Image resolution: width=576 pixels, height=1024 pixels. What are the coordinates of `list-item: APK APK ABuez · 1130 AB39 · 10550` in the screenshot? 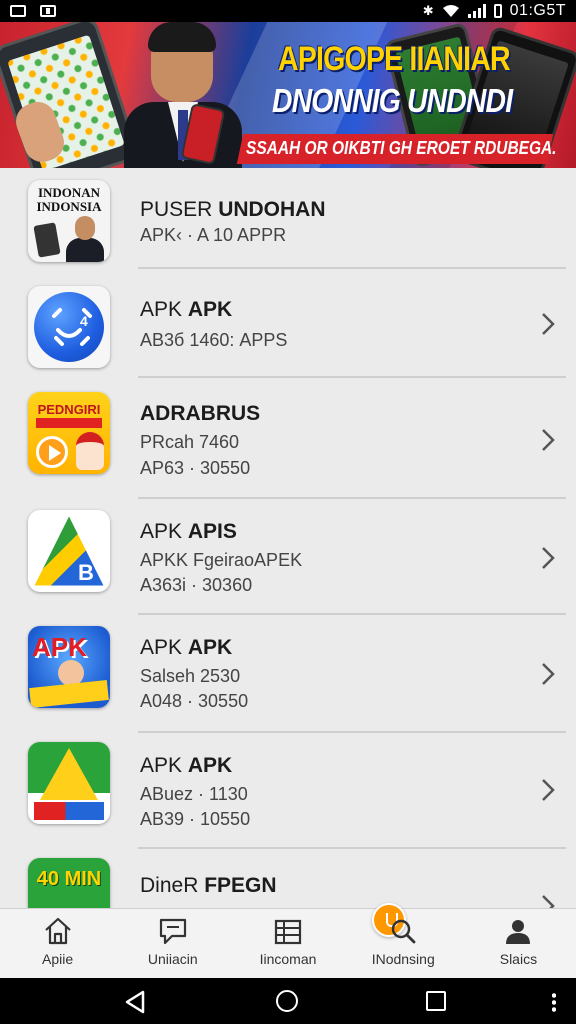 It's located at (288, 790).